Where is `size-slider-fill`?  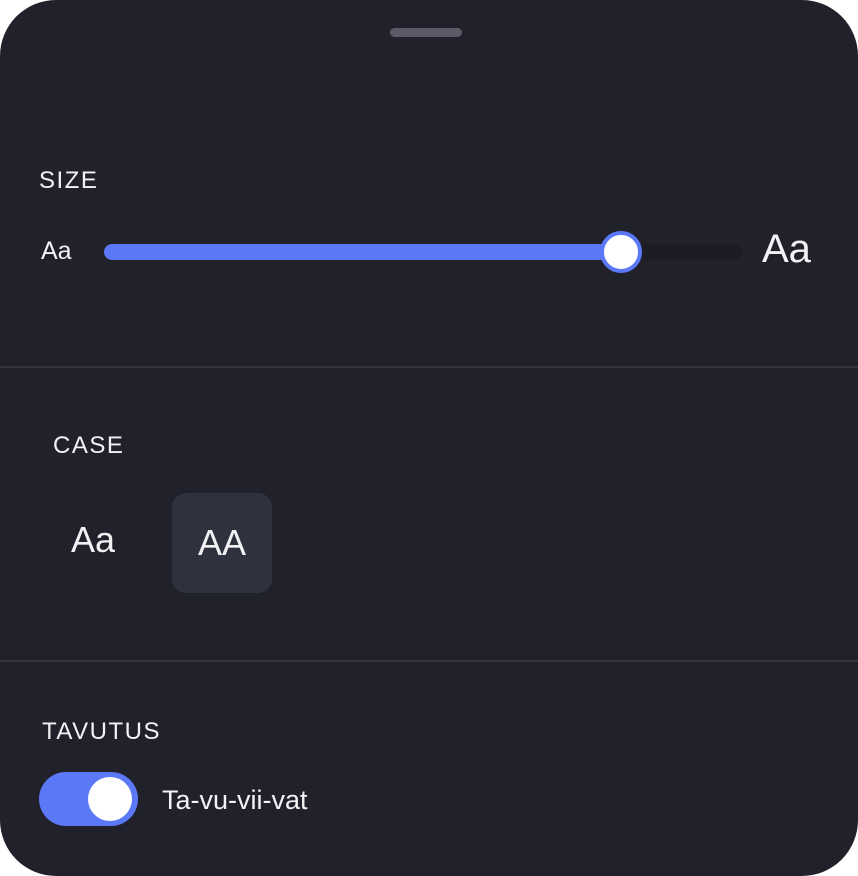 size-slider-fill is located at coordinates (362, 252).